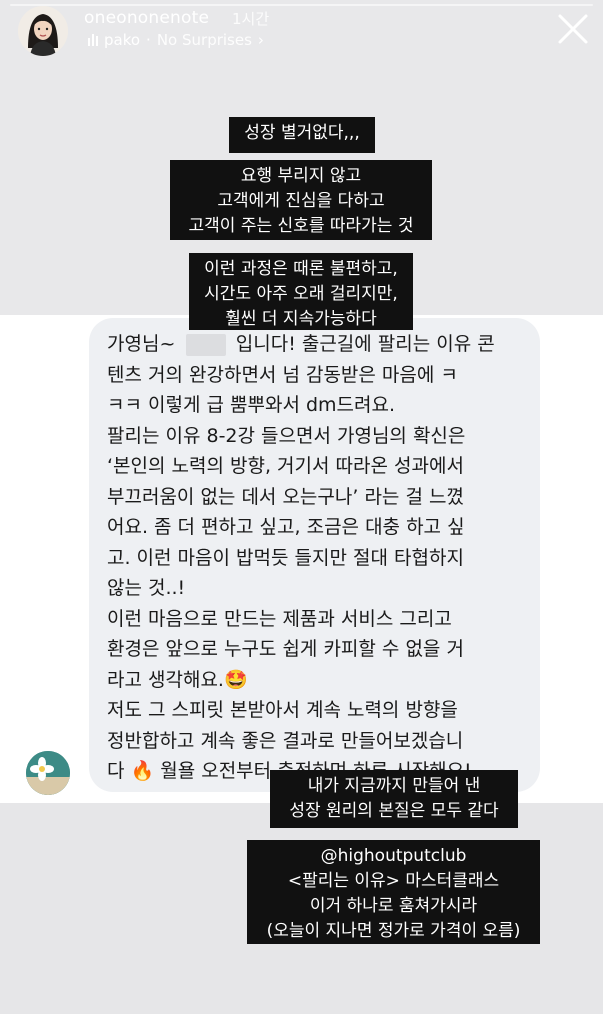 Image resolution: width=603 pixels, height=1014 pixels. Describe the element at coordinates (43, 31) in the screenshot. I see `user-avatar` at that location.